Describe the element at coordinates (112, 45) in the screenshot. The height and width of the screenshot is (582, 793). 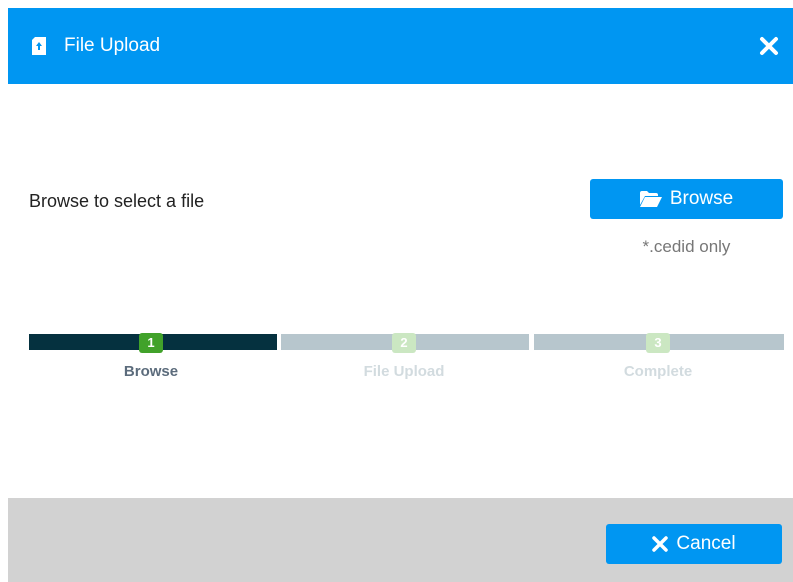
I see `dialog-title: File Upload` at that location.